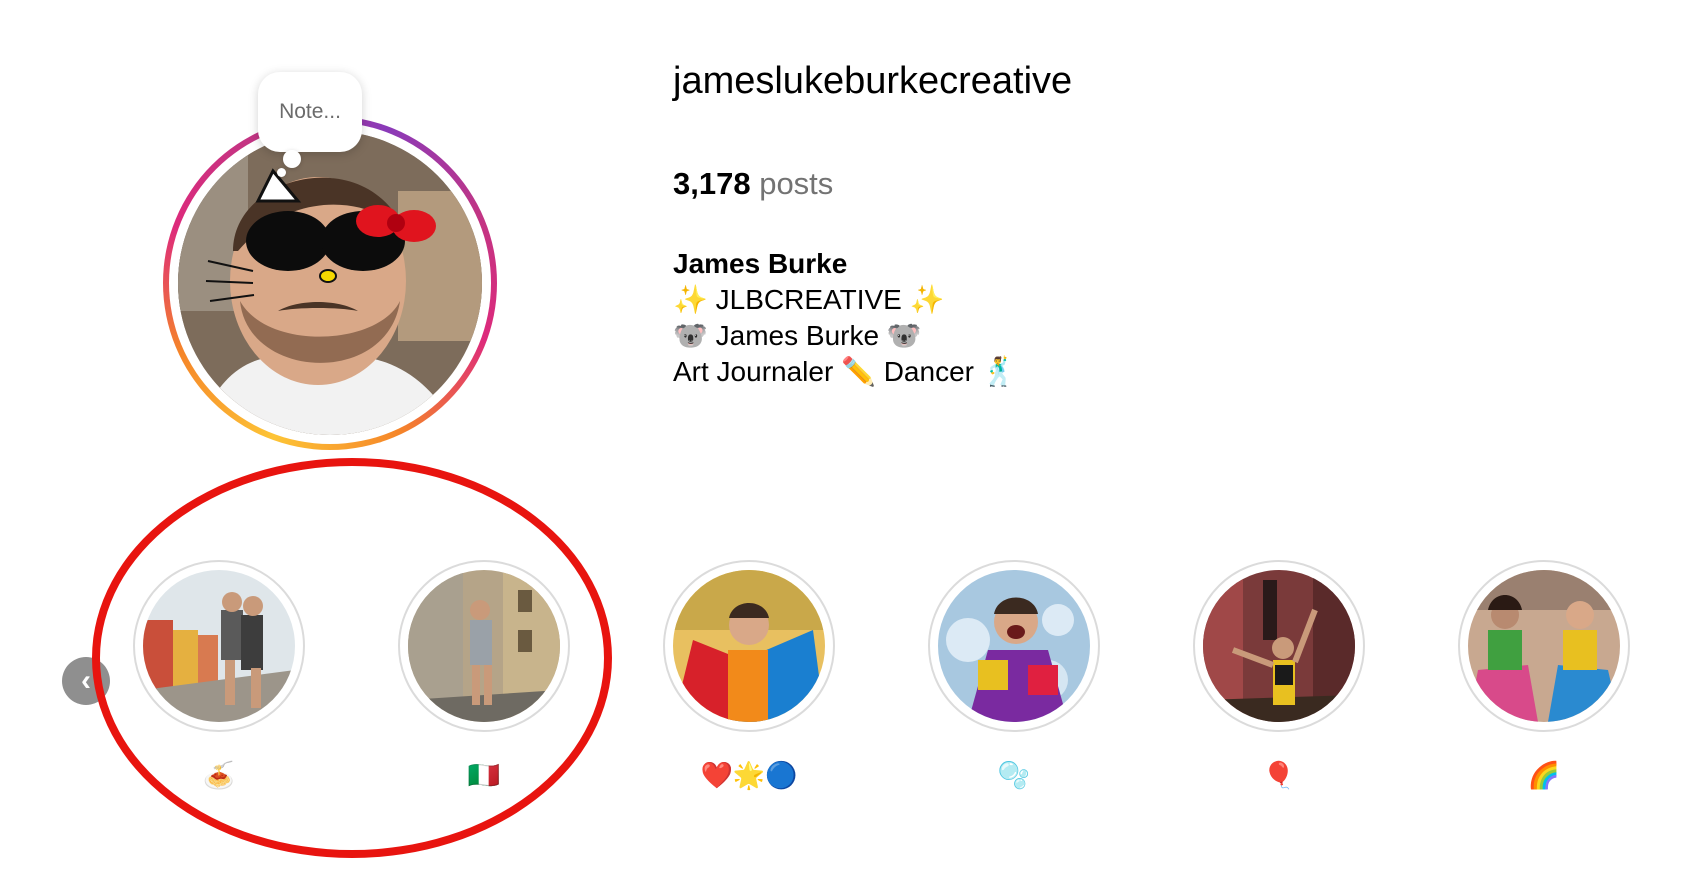  What do you see at coordinates (797, 335) in the screenshot?
I see `bio-line: 🐨 James Burke 🐨` at bounding box center [797, 335].